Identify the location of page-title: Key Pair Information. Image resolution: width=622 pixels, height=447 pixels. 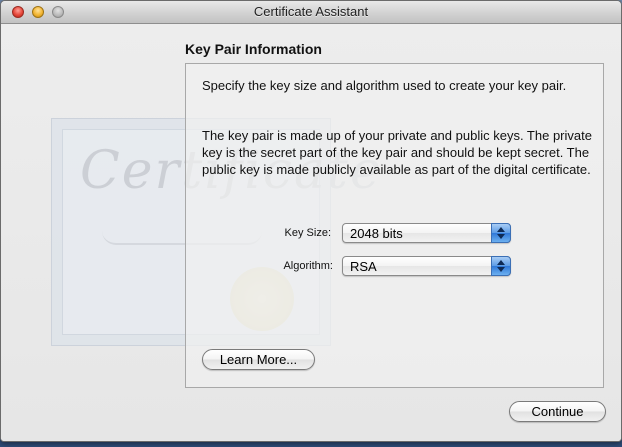
(253, 49).